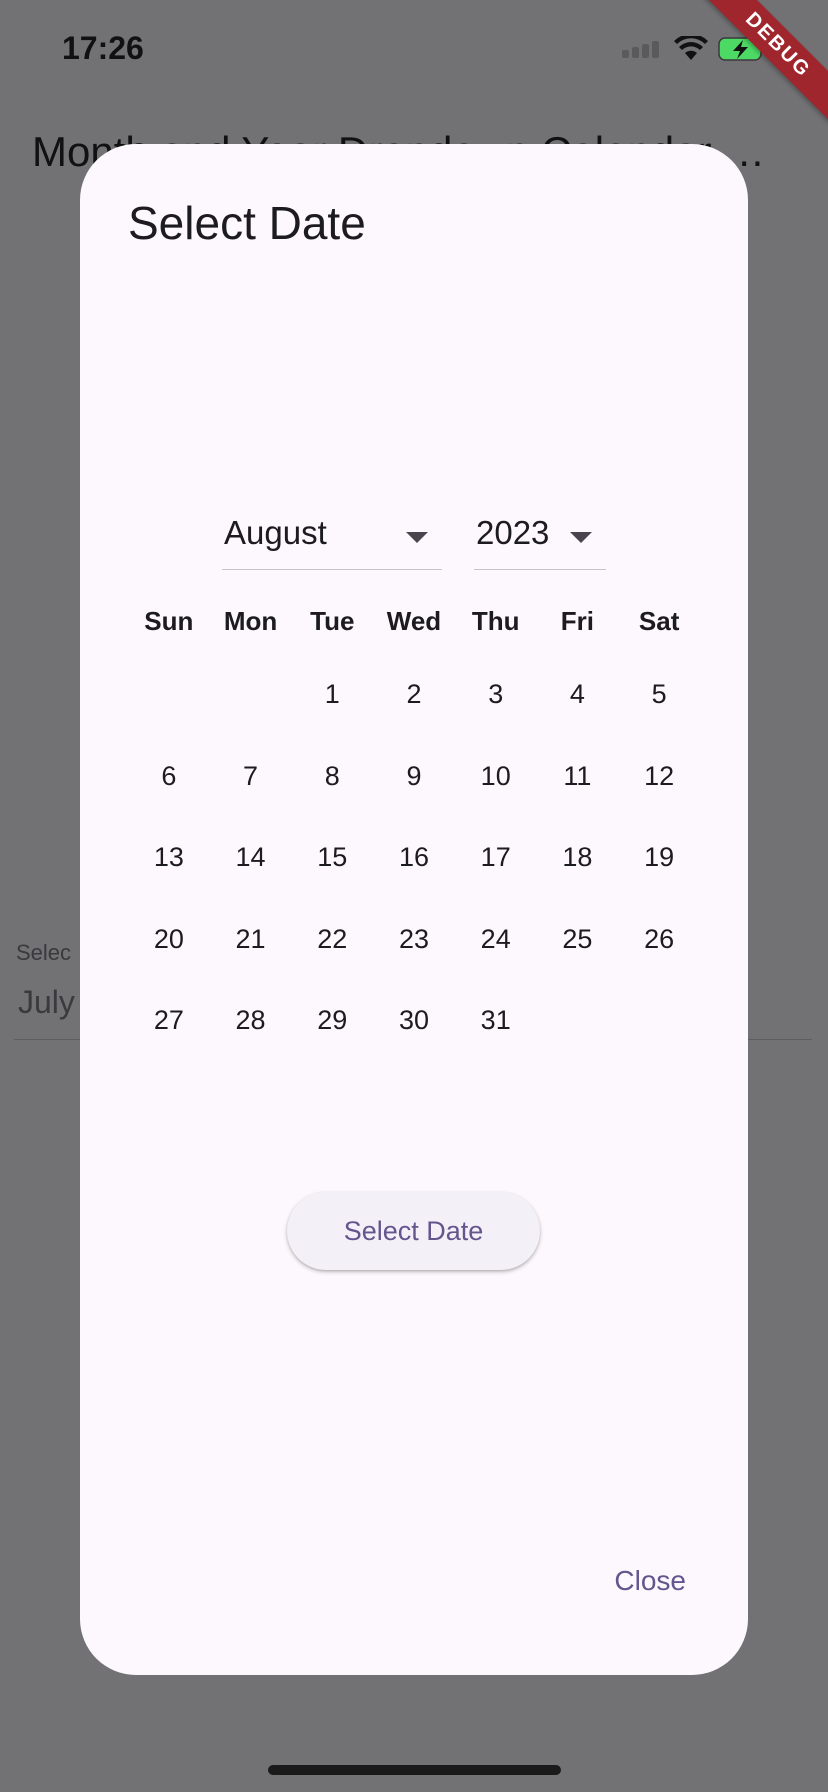 This screenshot has width=828, height=1792. What do you see at coordinates (659, 868) in the screenshot?
I see `day-cell: 19` at bounding box center [659, 868].